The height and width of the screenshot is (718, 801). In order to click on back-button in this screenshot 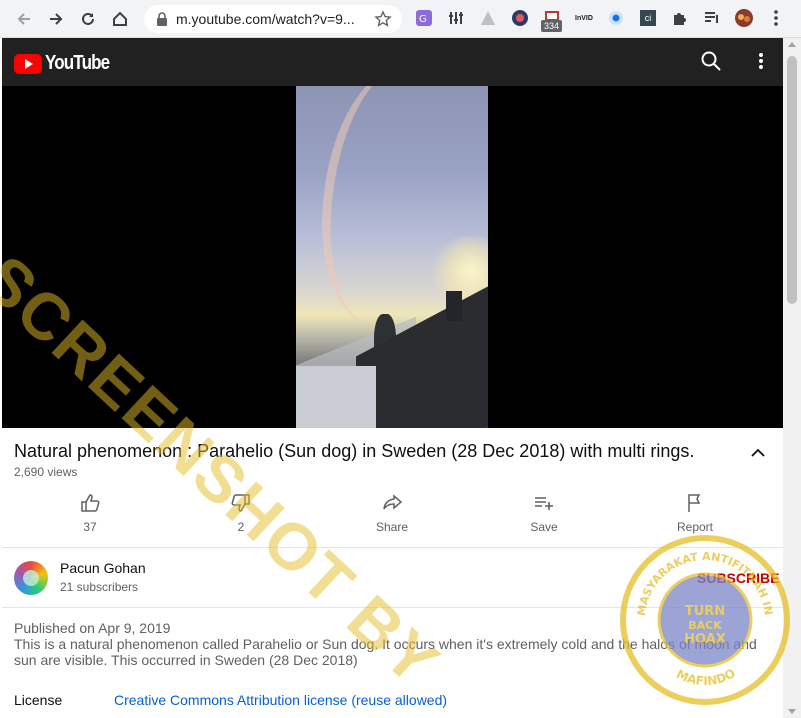, I will do `click(24, 19)`.